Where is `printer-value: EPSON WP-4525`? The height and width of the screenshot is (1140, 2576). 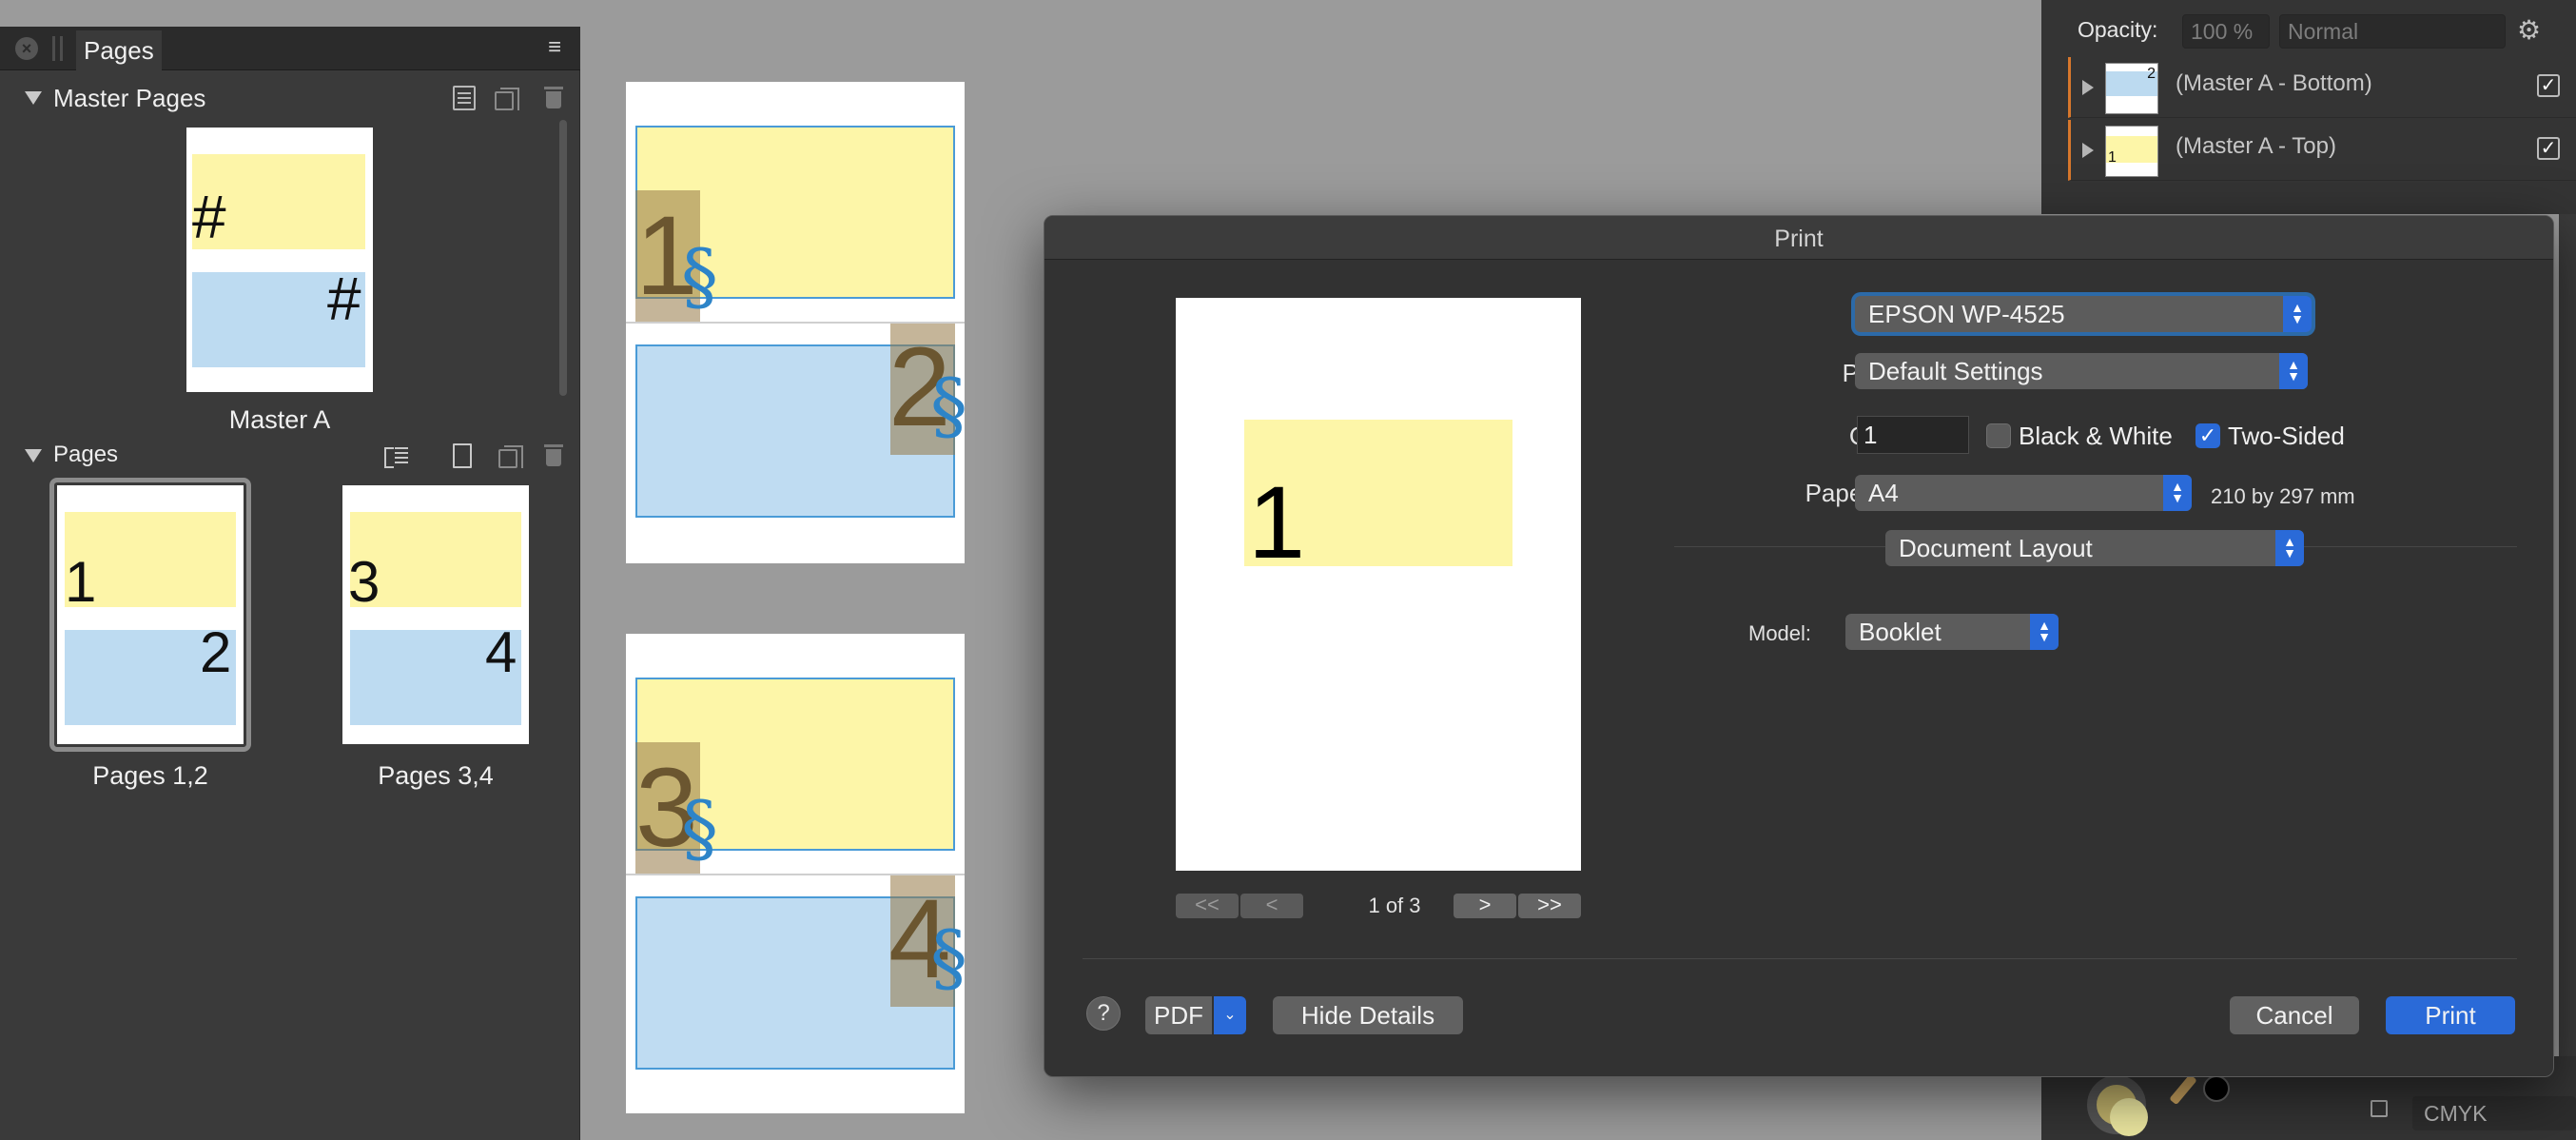
printer-value: EPSON WP-4525 is located at coordinates (1967, 314).